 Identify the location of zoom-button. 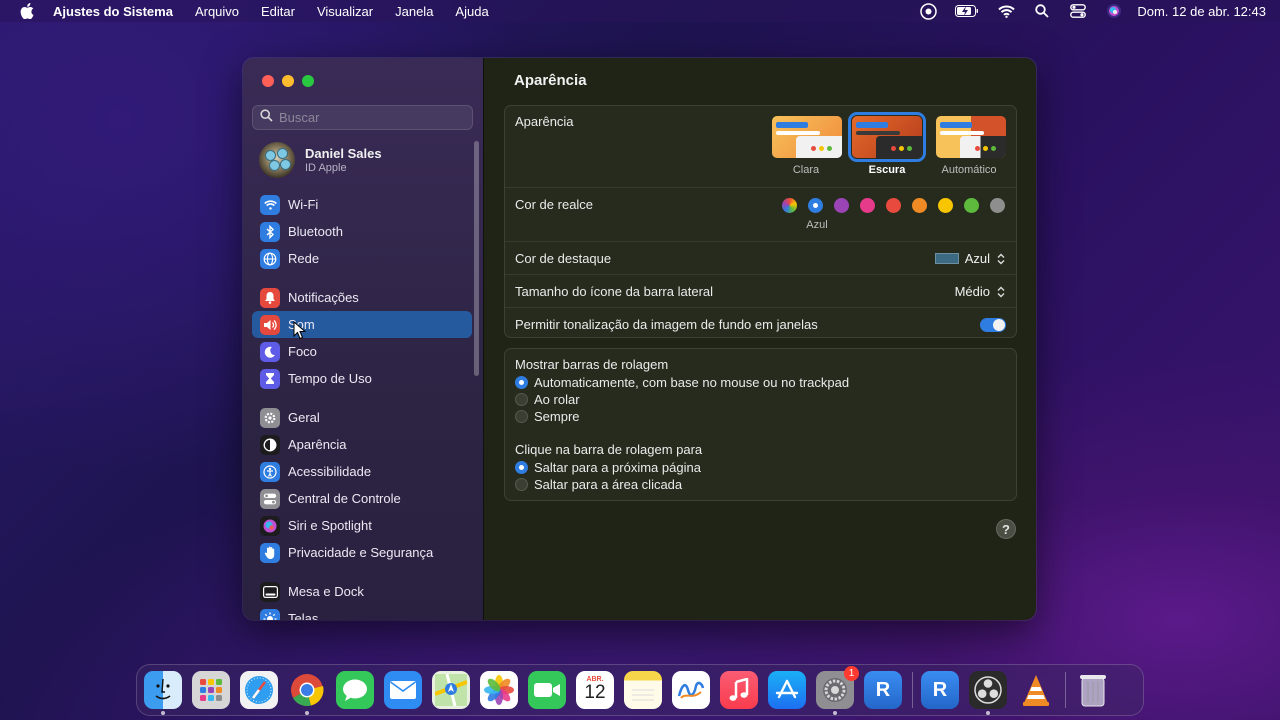
(308, 81).